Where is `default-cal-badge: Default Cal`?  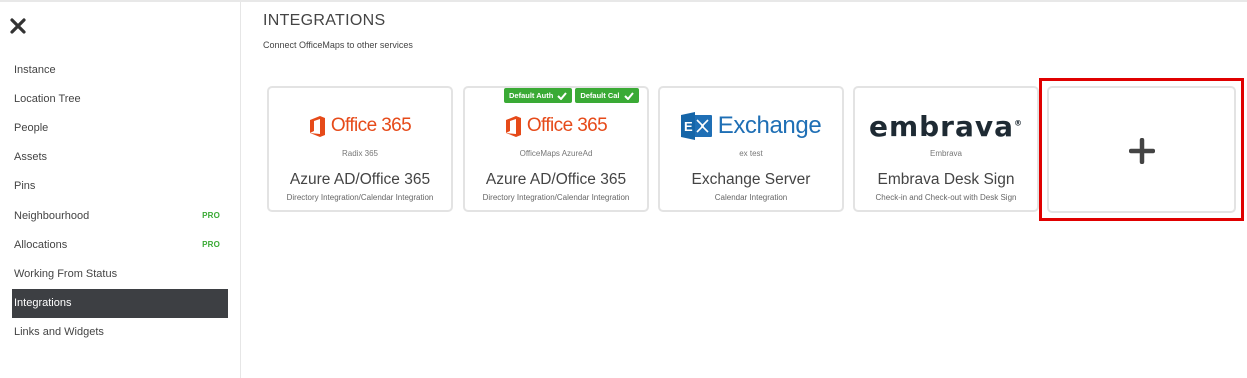 default-cal-badge: Default Cal is located at coordinates (607, 95).